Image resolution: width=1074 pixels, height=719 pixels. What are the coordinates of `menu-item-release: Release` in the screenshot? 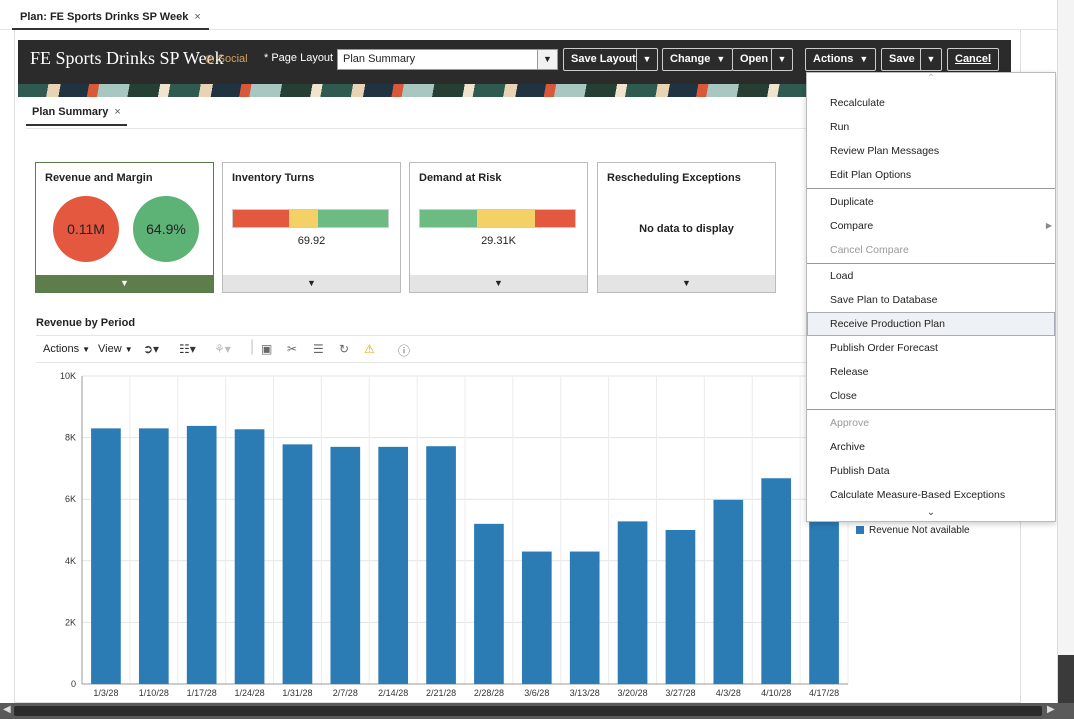 It's located at (931, 372).